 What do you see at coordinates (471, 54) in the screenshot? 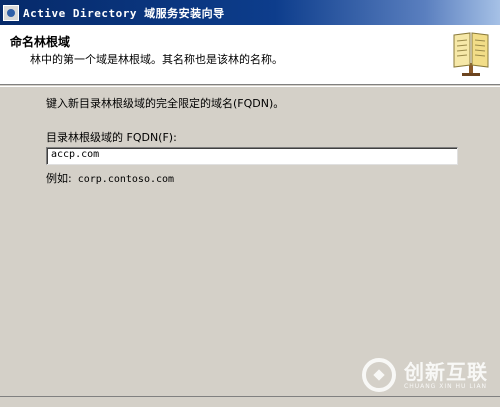
I see `book-icon` at bounding box center [471, 54].